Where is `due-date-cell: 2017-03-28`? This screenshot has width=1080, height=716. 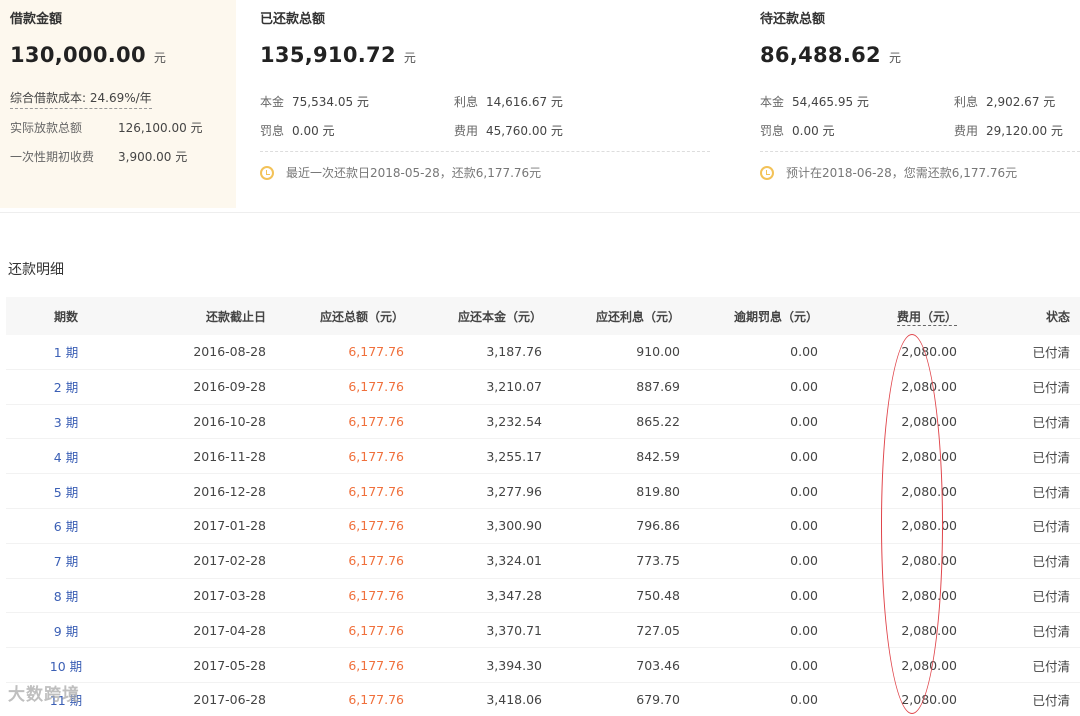 due-date-cell: 2017-03-28 is located at coordinates (229, 595).